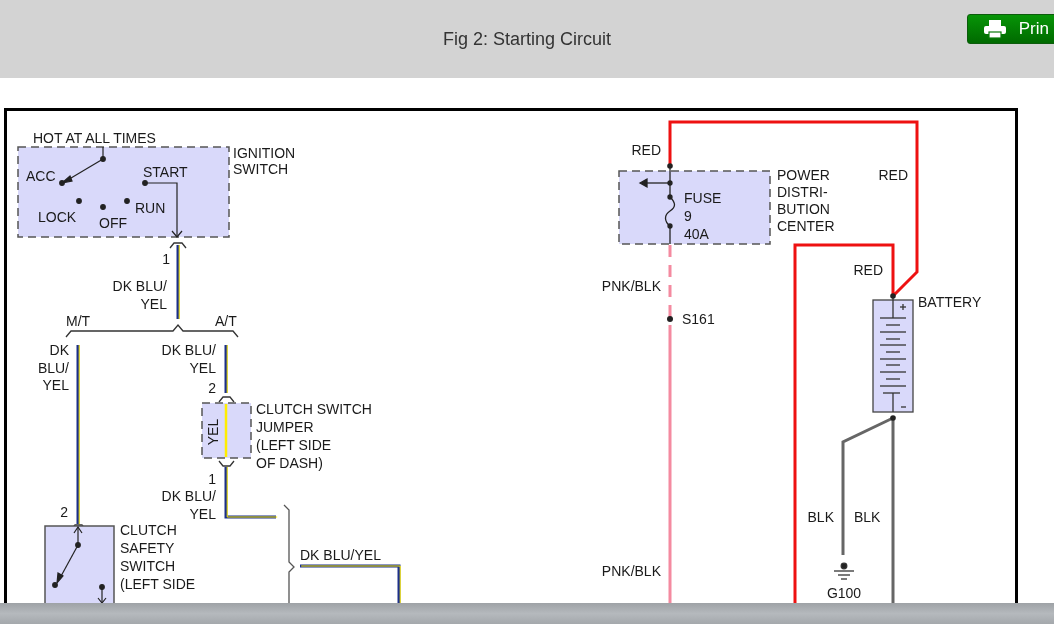 The image size is (1054, 624). I want to click on component-label: IGNITION SWITCH, so click(264, 161).